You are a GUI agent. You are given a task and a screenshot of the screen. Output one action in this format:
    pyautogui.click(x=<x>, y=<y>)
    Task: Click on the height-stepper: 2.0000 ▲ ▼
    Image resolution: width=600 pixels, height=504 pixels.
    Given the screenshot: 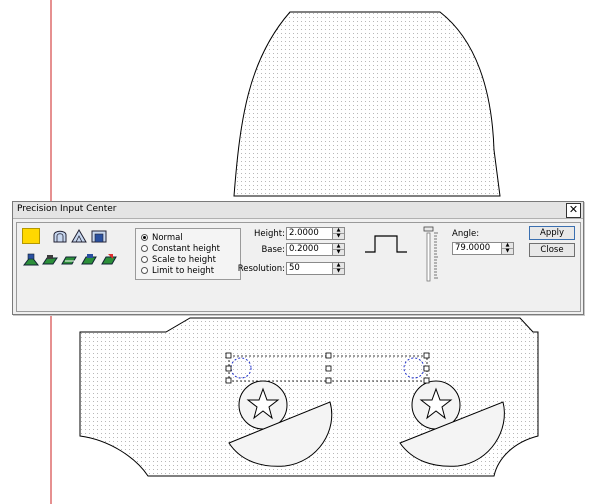 What is the action you would take?
    pyautogui.click(x=315, y=233)
    